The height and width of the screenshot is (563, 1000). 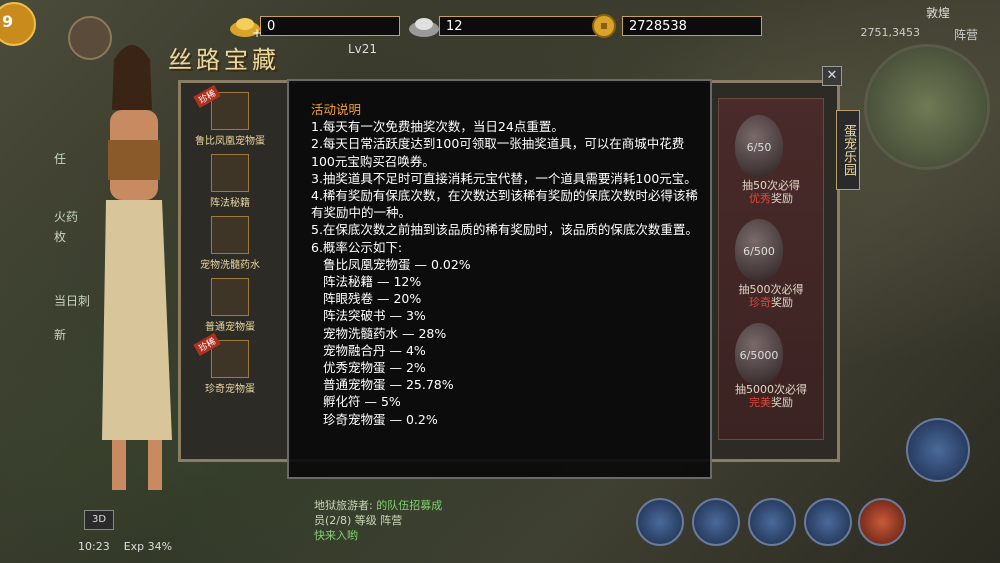 What do you see at coordinates (380, 419) in the screenshot?
I see `probability-row: 珍奇宠物蛋 — 0.2%` at bounding box center [380, 419].